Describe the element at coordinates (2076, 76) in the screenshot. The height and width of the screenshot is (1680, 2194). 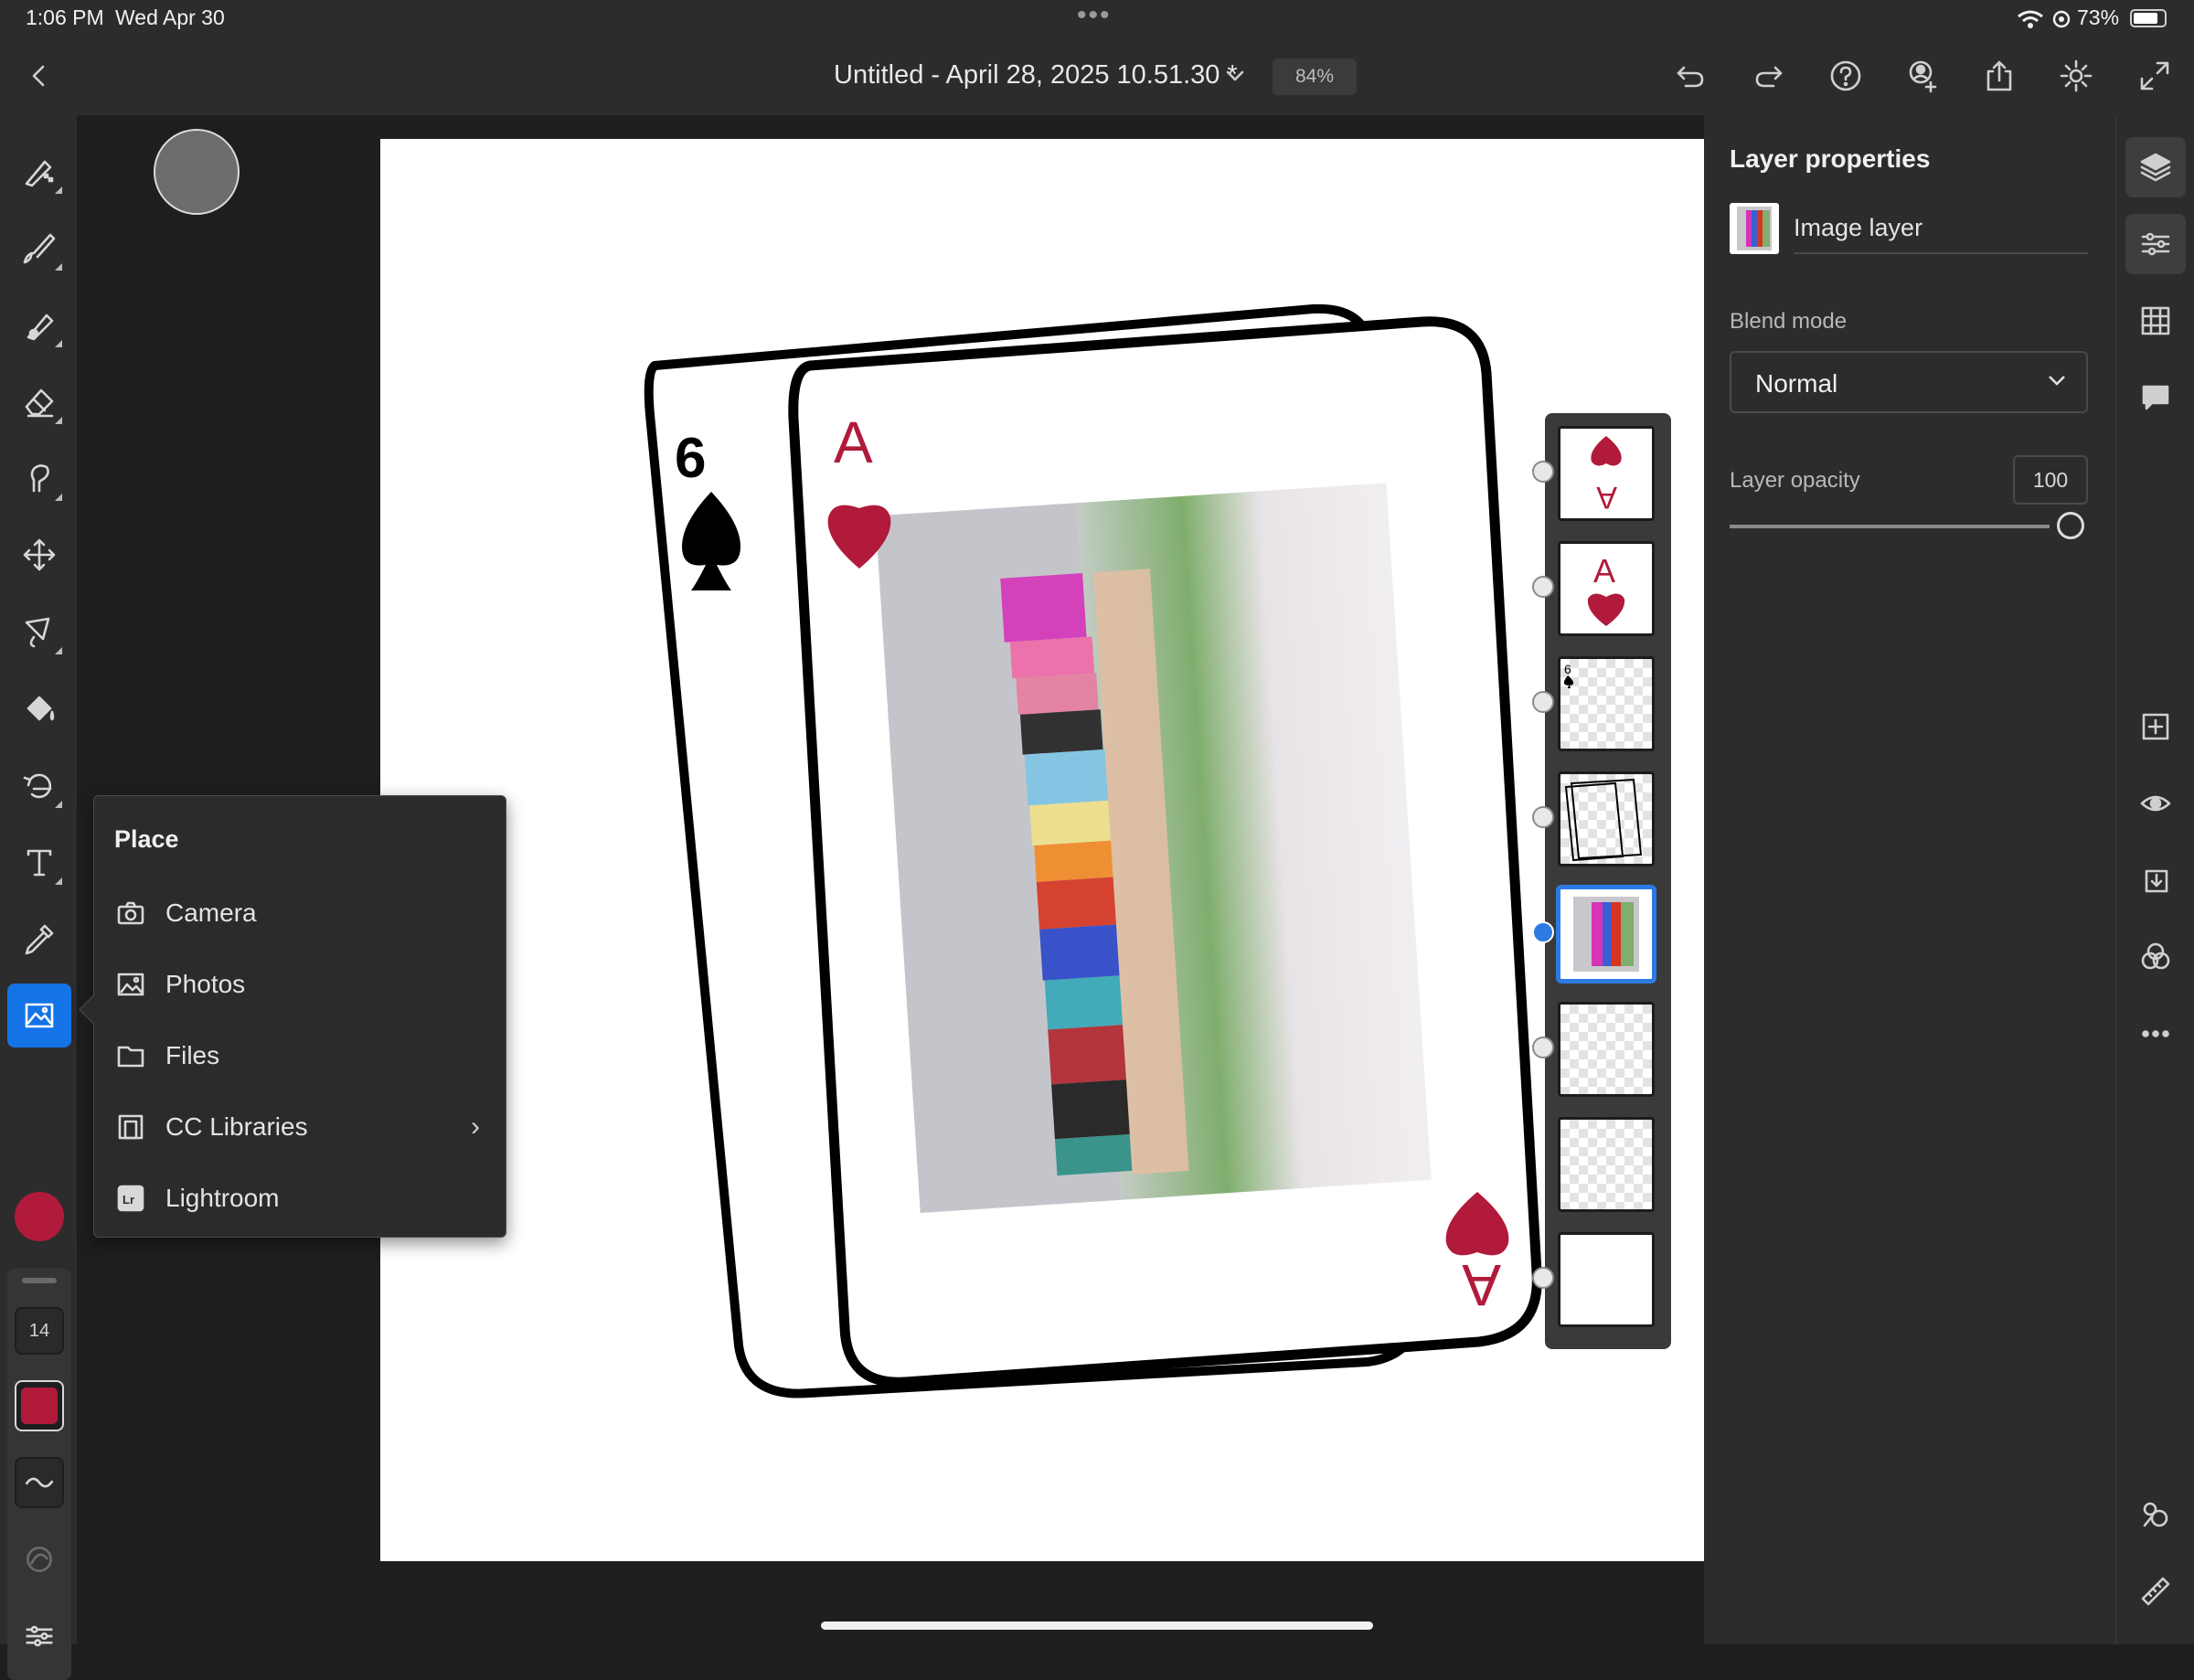
I see `settings-icon` at that location.